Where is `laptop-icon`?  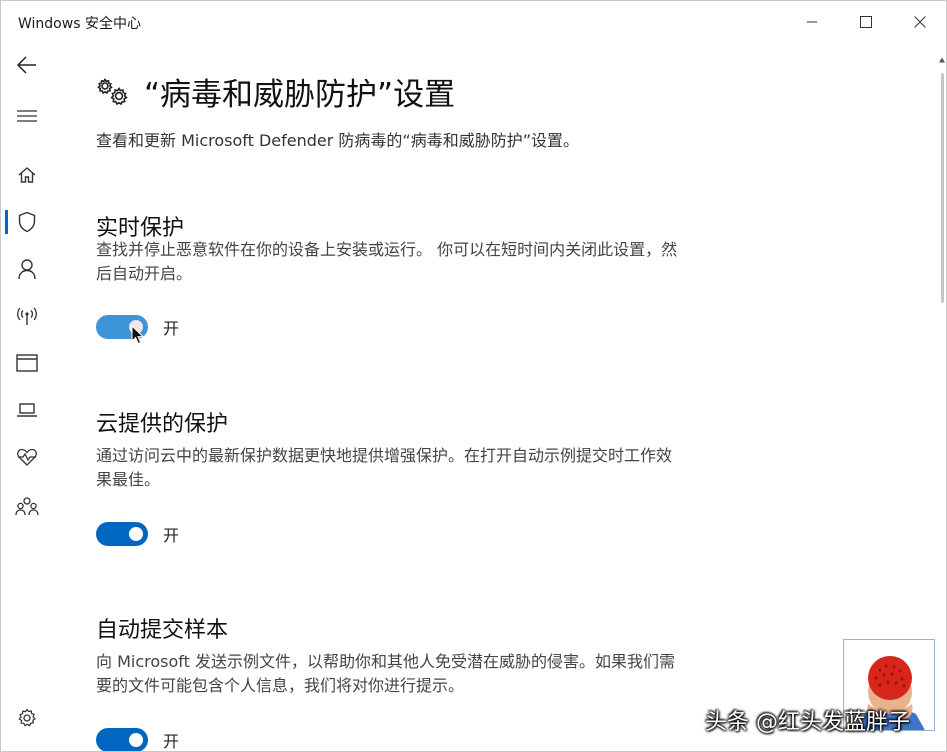
laptop-icon is located at coordinates (27, 410).